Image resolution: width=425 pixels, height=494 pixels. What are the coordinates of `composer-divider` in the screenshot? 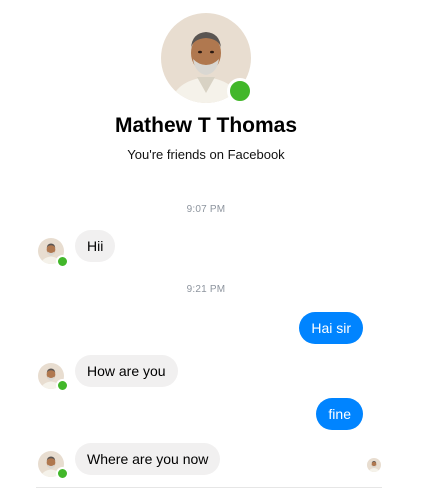 It's located at (209, 487).